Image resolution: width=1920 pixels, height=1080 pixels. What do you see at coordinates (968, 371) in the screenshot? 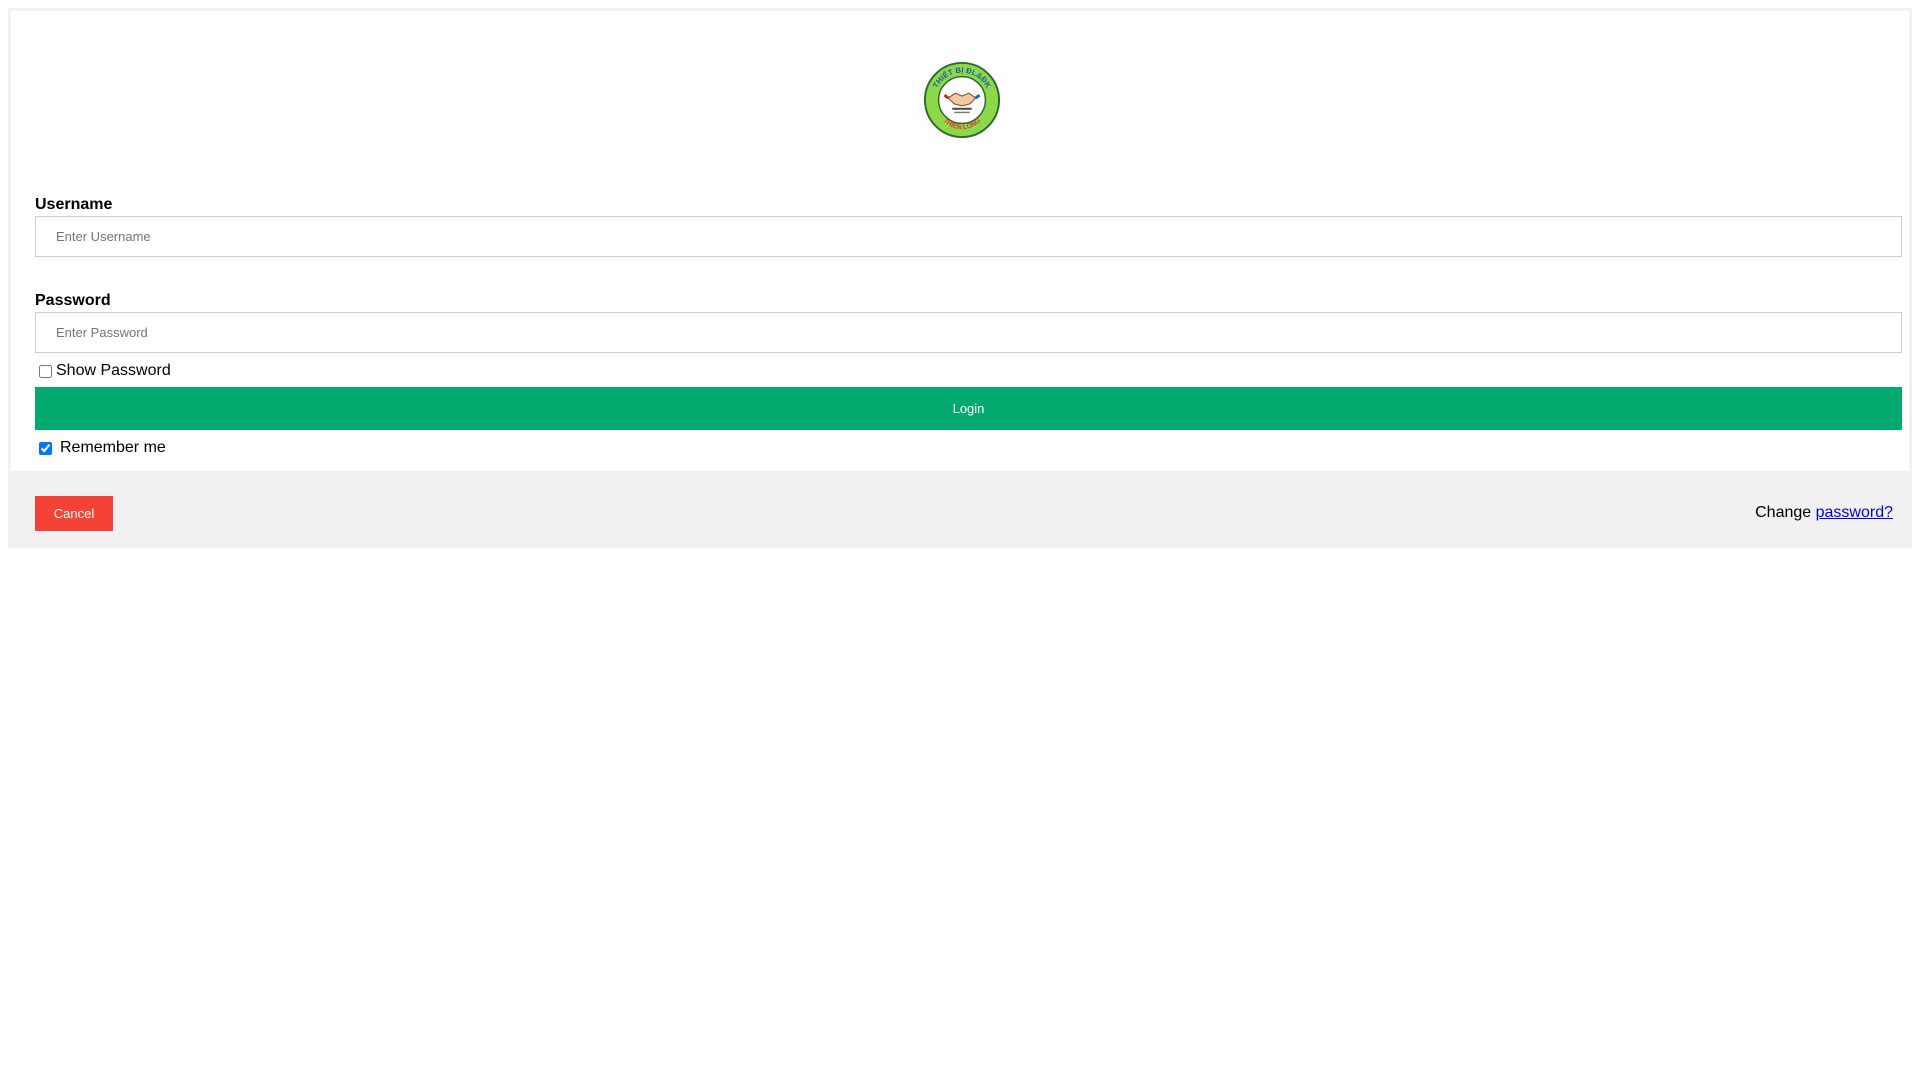
I see `show-password-row: Show Password` at bounding box center [968, 371].